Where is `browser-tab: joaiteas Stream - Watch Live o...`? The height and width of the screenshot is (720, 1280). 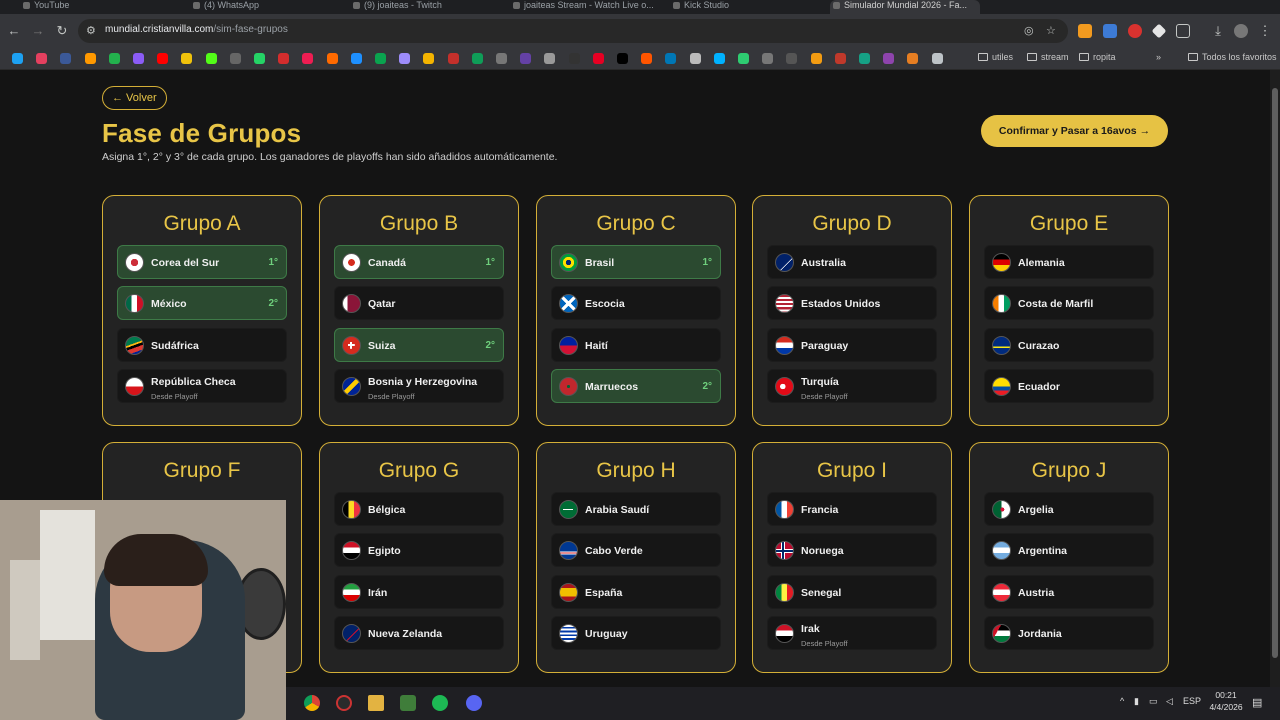 browser-tab: joaiteas Stream - Watch Live o... is located at coordinates (585, 7).